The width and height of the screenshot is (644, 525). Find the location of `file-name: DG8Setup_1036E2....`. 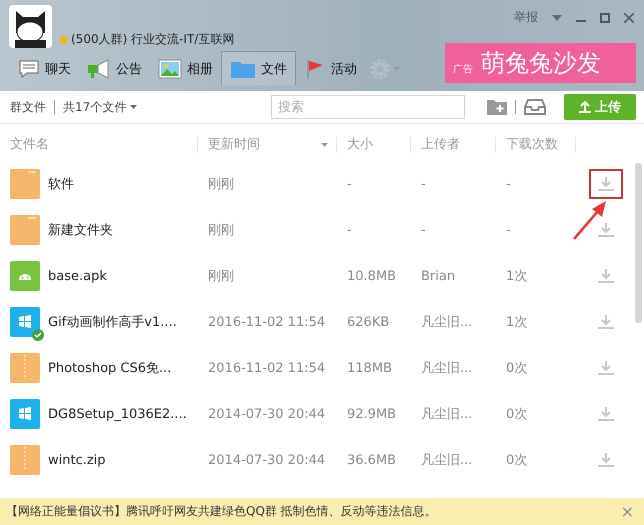

file-name: DG8Setup_1036E2.... is located at coordinates (117, 414).